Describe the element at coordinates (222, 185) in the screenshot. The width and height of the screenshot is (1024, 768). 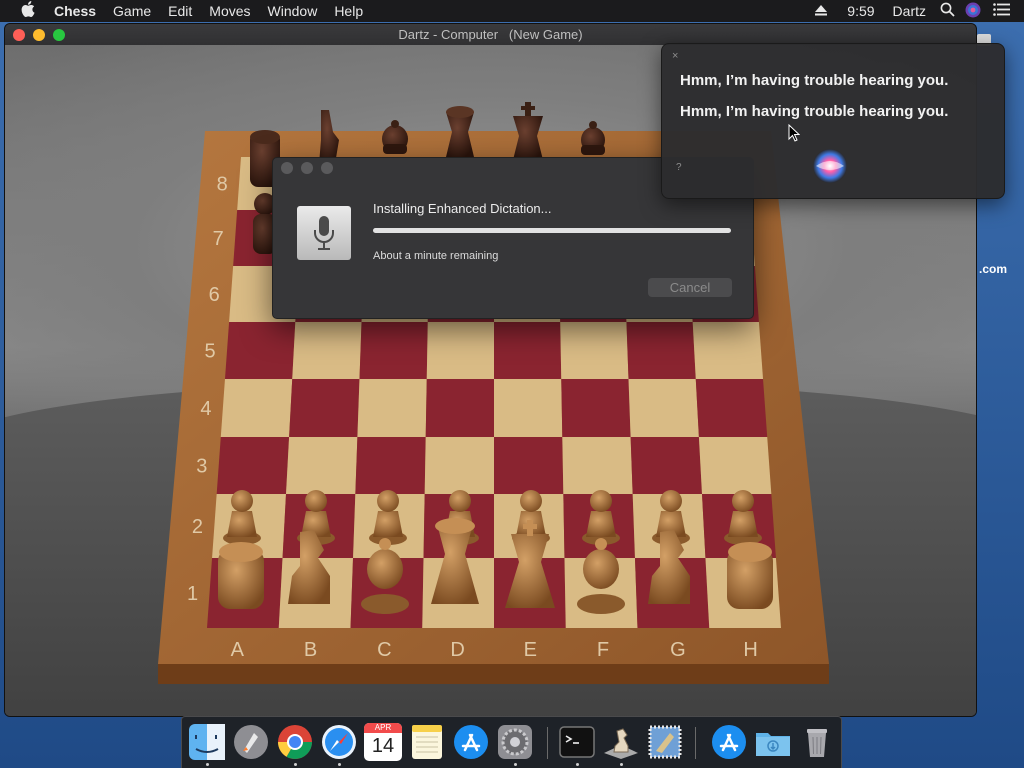
I see `rank-label: 8` at that location.